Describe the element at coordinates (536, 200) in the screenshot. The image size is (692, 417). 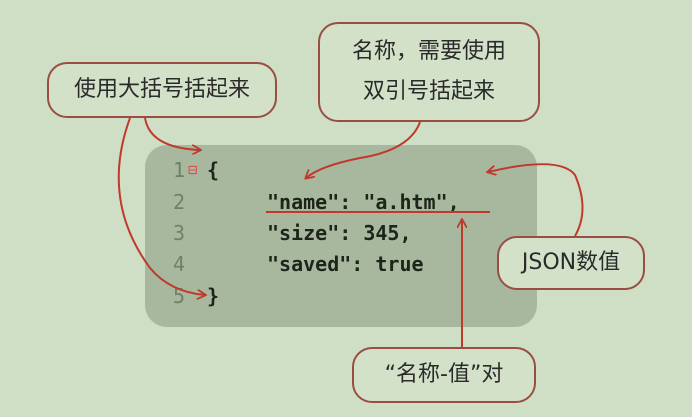
I see `arrow-to-value` at that location.